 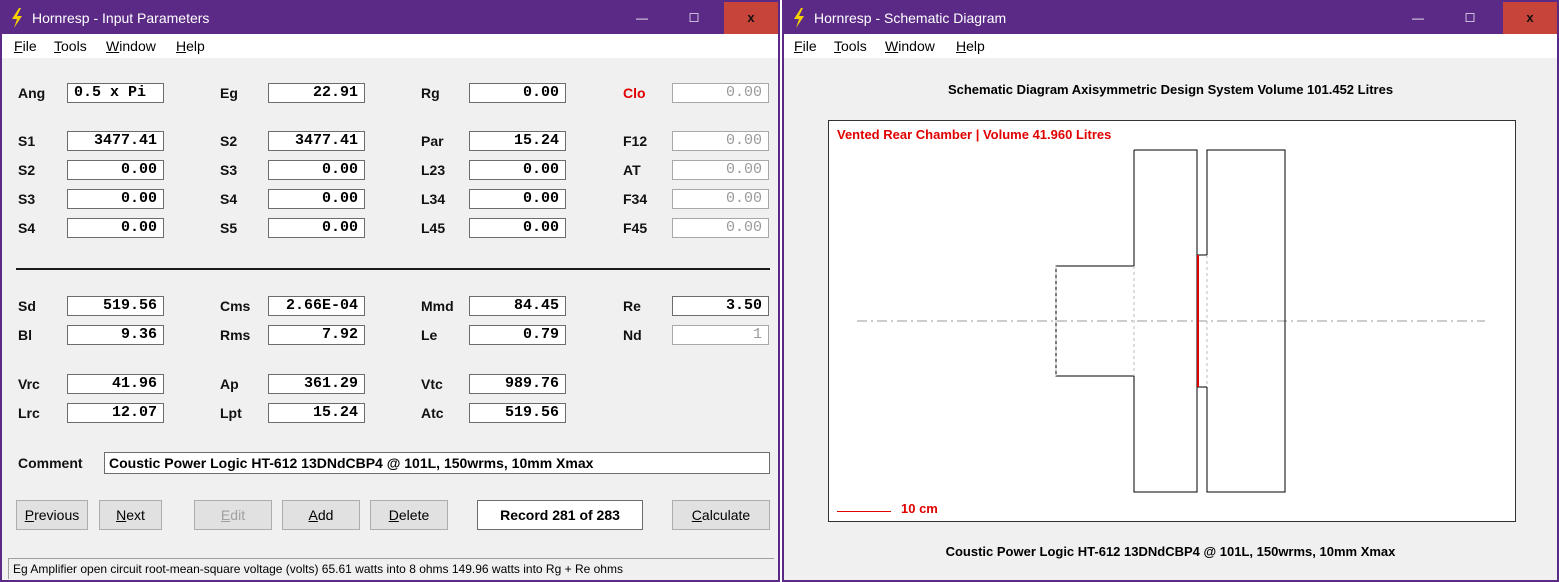 What do you see at coordinates (1170, 18) in the screenshot?
I see `titlebar: Hornresp - Schematic Diagram — ☐ x` at bounding box center [1170, 18].